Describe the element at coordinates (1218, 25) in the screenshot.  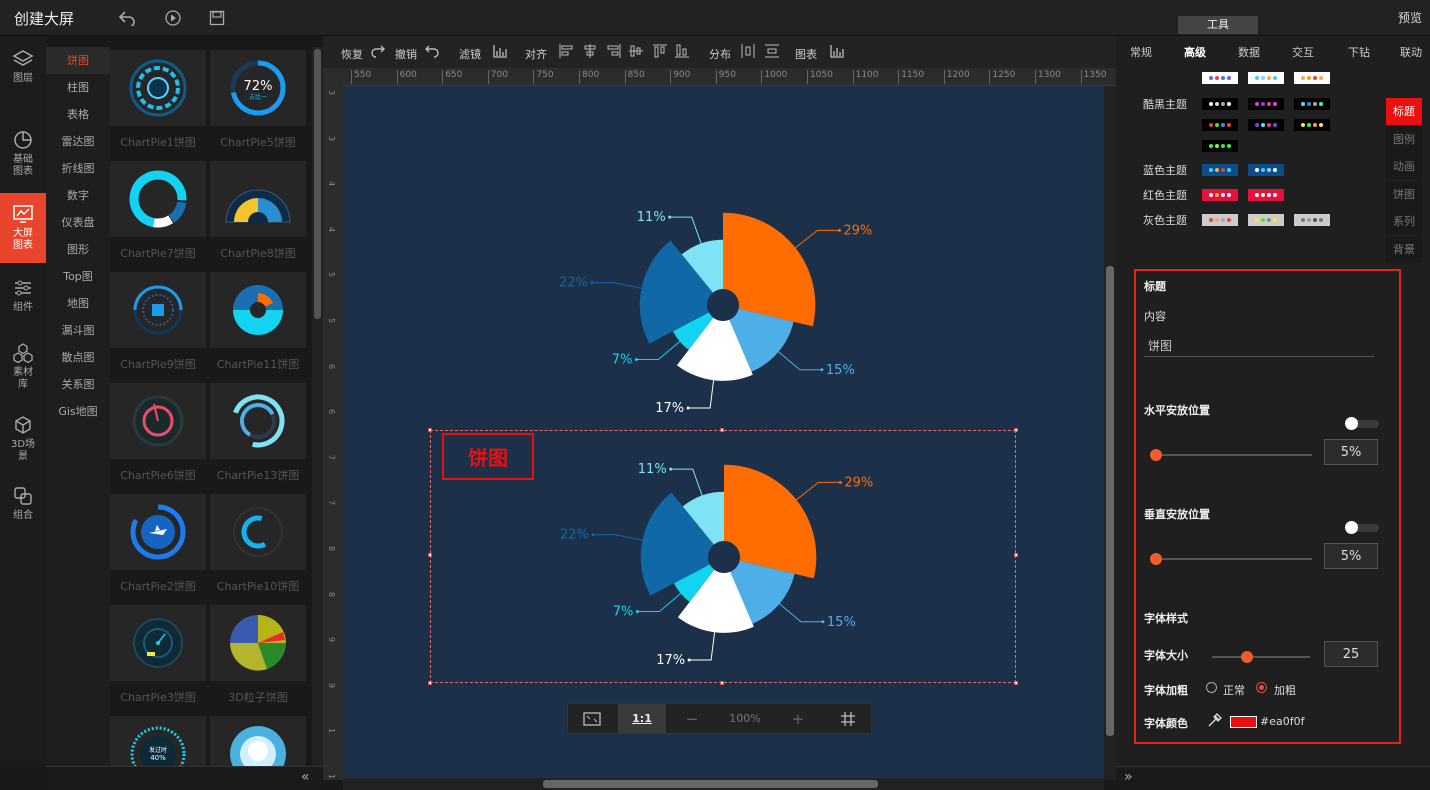
I see `tool-tab: 工具` at that location.